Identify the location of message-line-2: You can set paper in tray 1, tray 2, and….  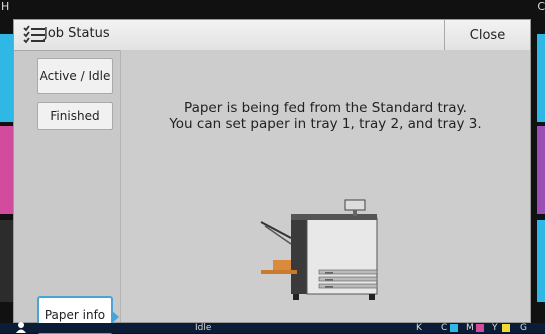
(325, 124).